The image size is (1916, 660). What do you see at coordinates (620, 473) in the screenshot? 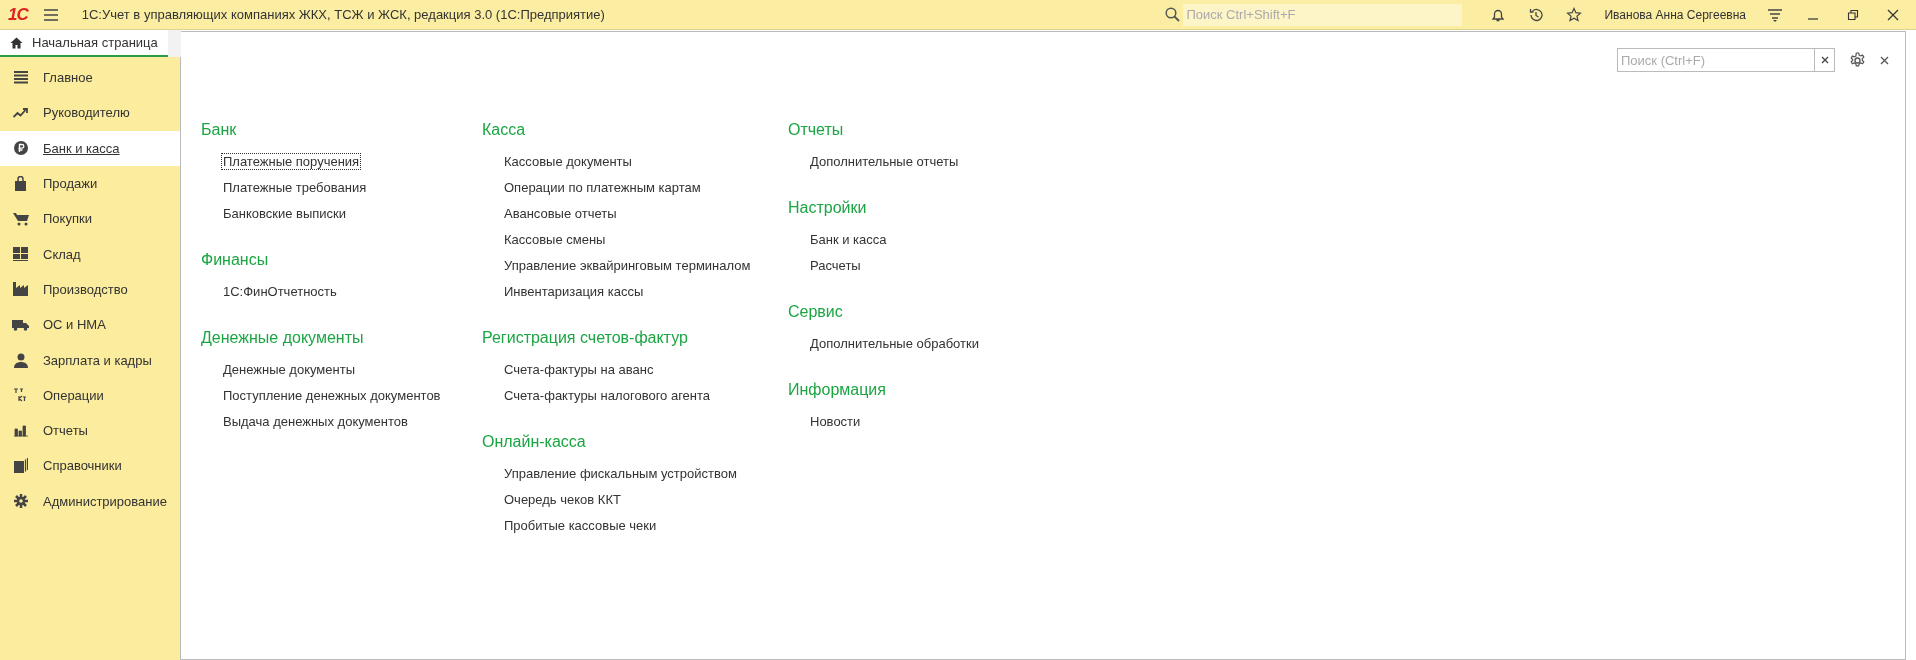
I see `command-link: Управление фискальным устройством` at bounding box center [620, 473].